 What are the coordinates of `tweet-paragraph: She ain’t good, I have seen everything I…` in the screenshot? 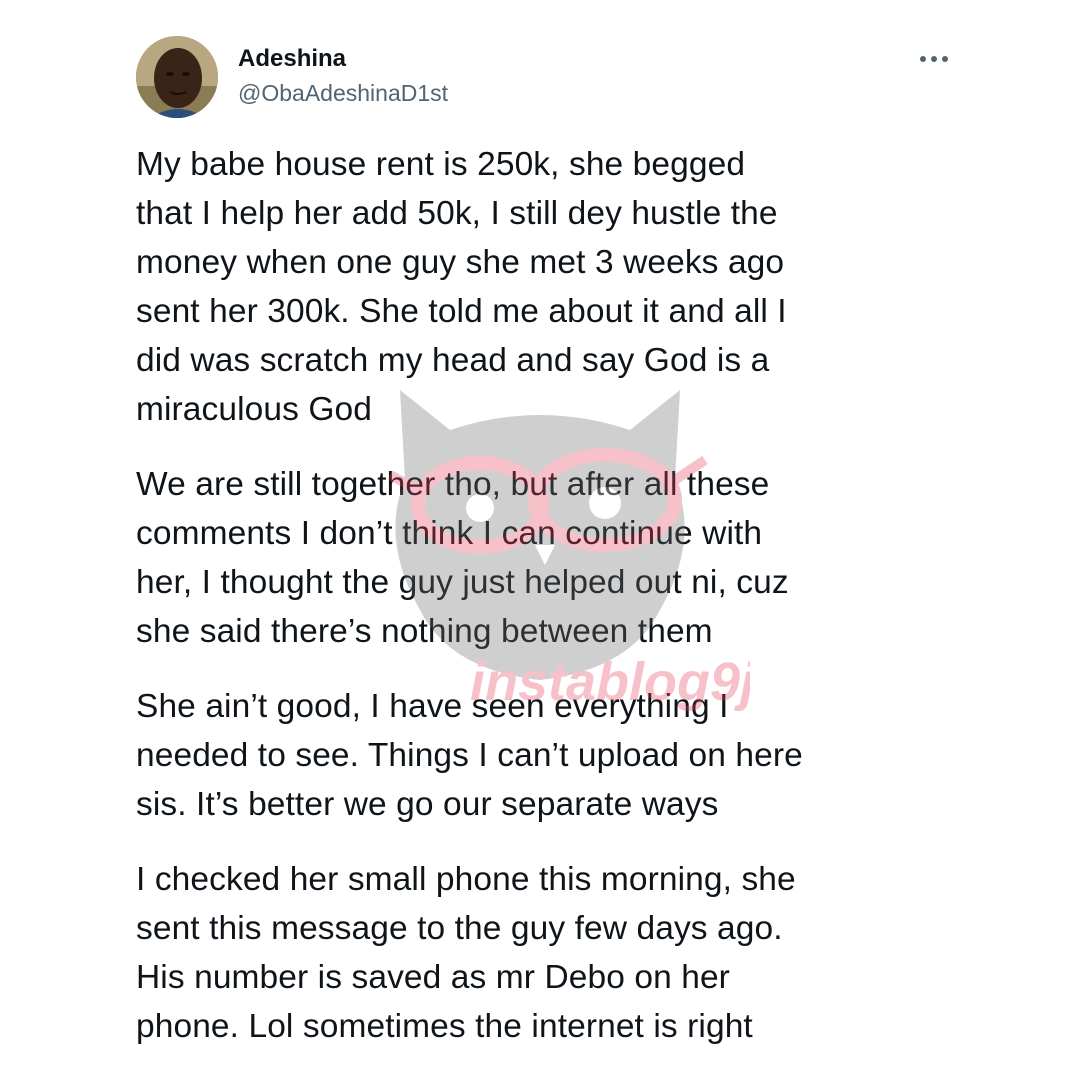 It's located at (469, 755).